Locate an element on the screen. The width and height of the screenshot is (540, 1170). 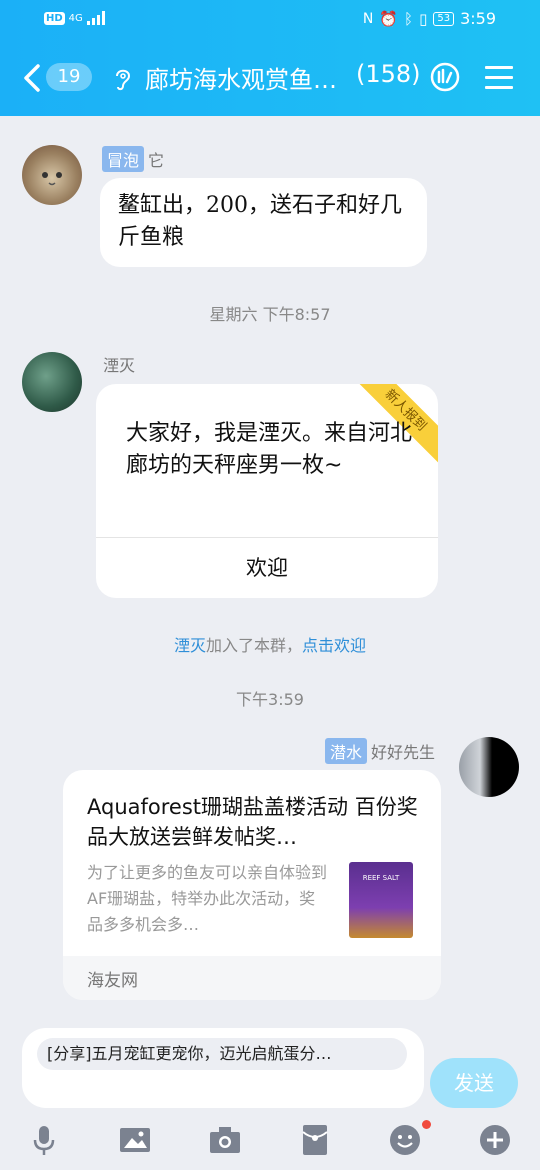
gesture-hand-icon is located at coordinates (445, 77).